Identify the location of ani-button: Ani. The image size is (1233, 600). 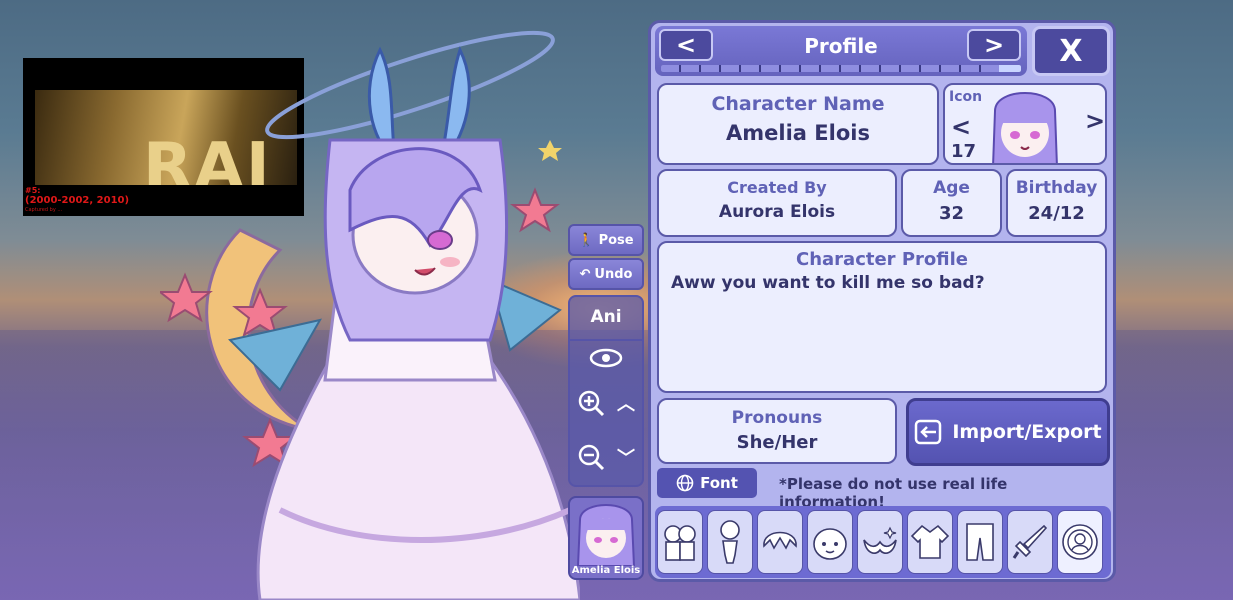
(606, 317).